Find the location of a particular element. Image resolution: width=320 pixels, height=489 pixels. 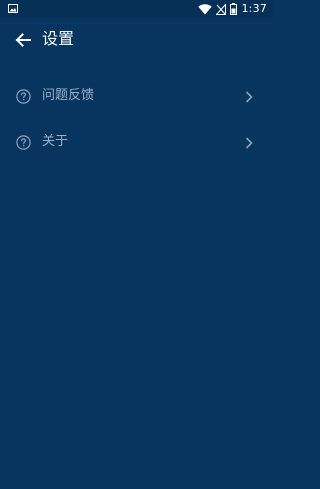

status-time: 1:37 is located at coordinates (254, 8).